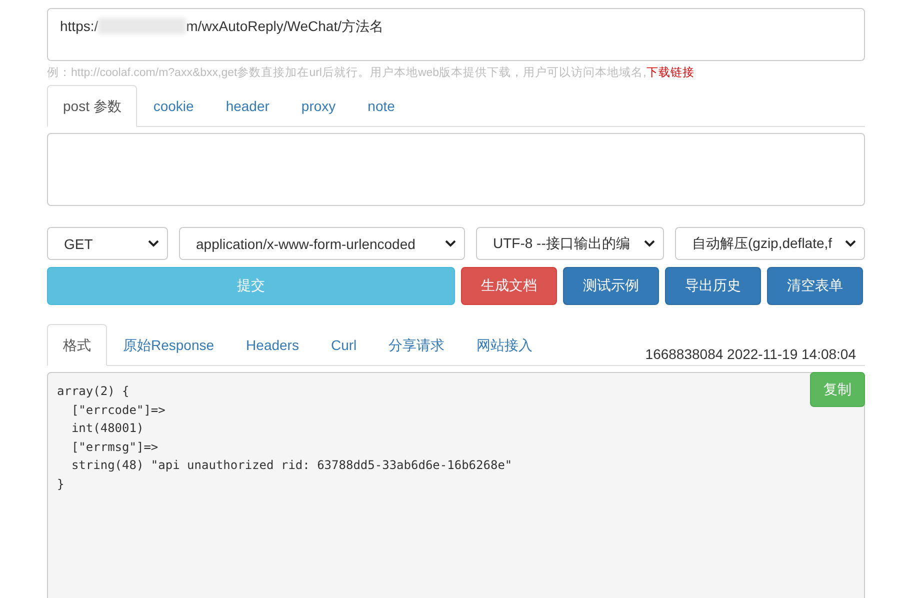 This screenshot has height=598, width=909. Describe the element at coordinates (570, 243) in the screenshot. I see `dropdown: UTF-8 --接口输出的编` at that location.